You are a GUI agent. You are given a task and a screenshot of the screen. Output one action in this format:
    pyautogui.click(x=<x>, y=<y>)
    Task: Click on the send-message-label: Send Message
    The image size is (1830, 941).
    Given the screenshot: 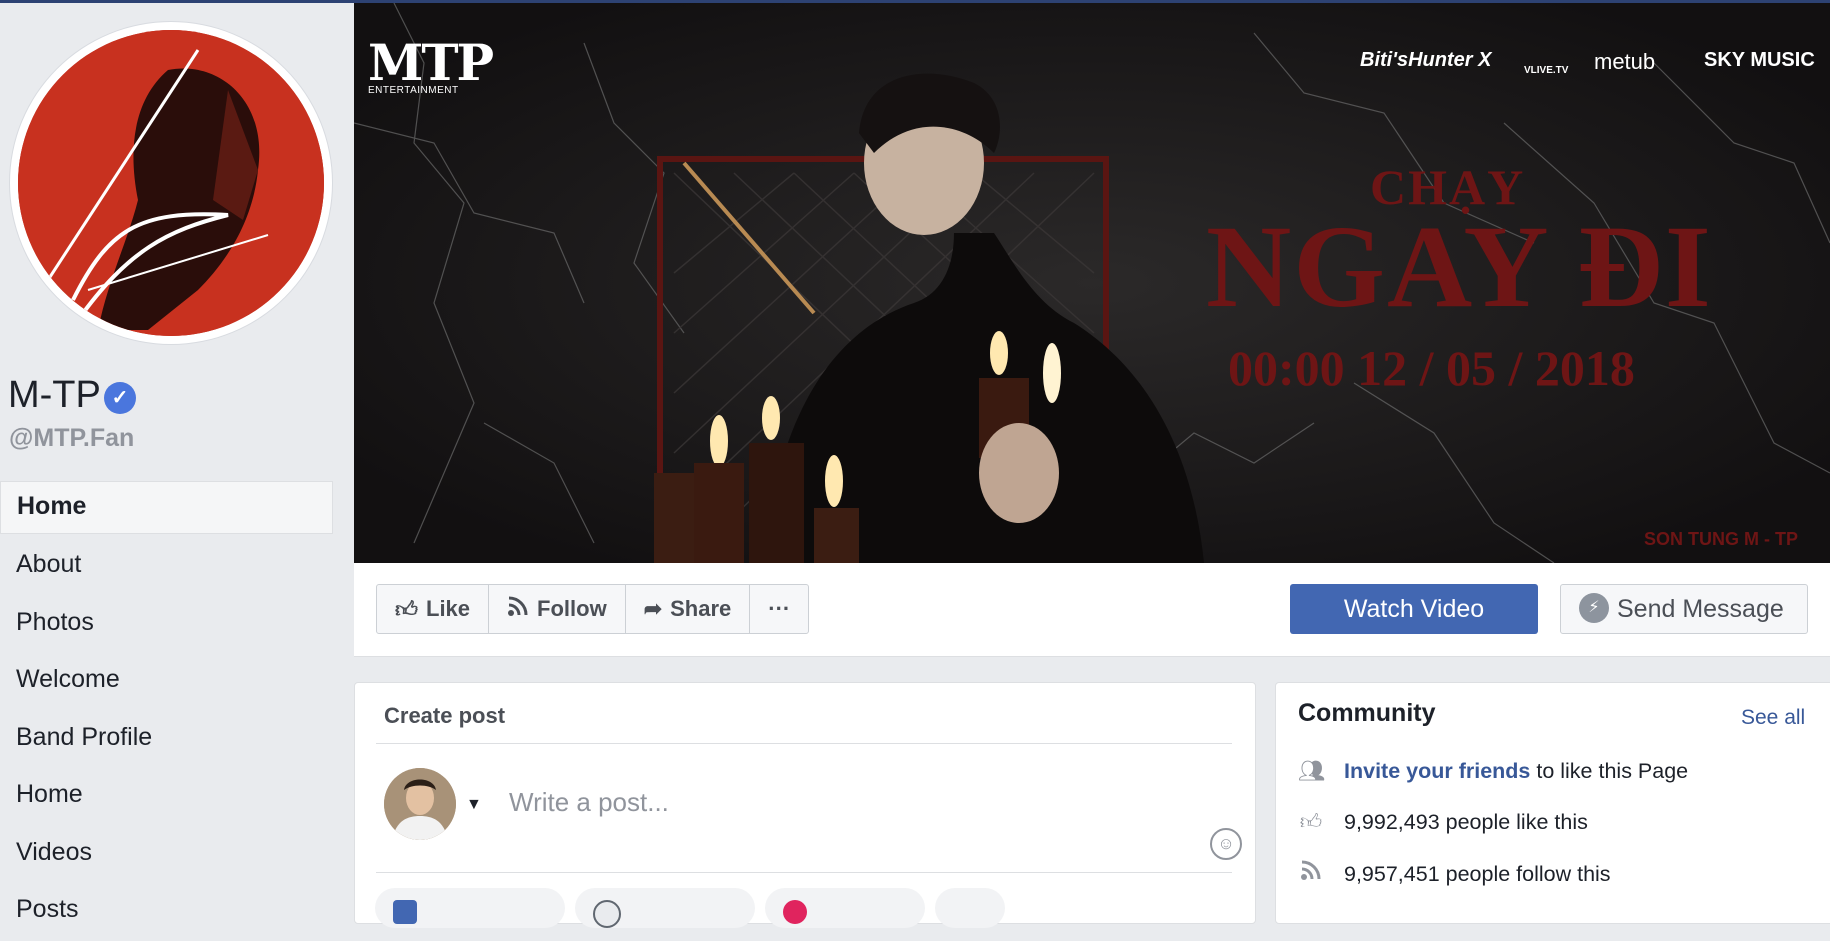 What is the action you would take?
    pyautogui.click(x=1700, y=609)
    